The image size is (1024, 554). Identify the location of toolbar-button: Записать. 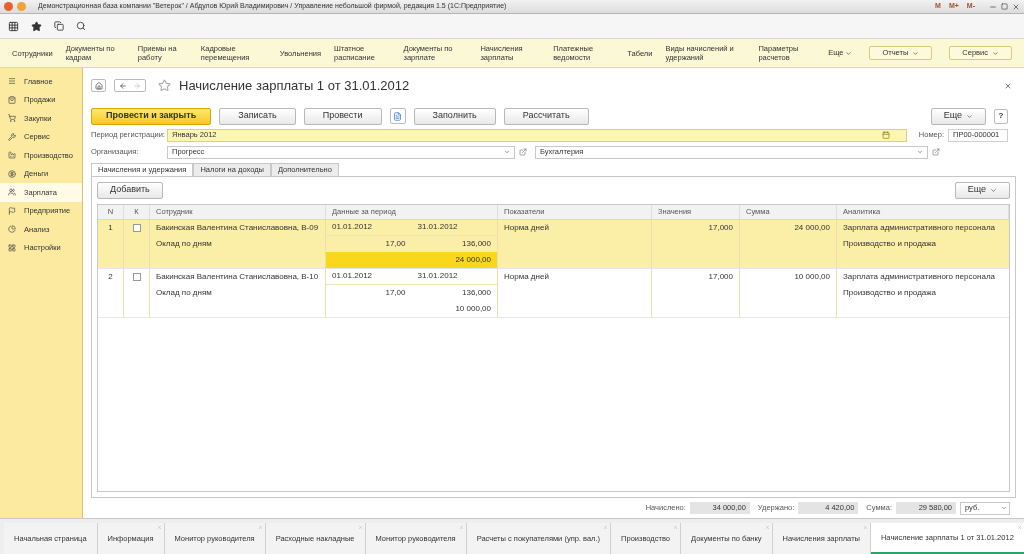
(257, 116).